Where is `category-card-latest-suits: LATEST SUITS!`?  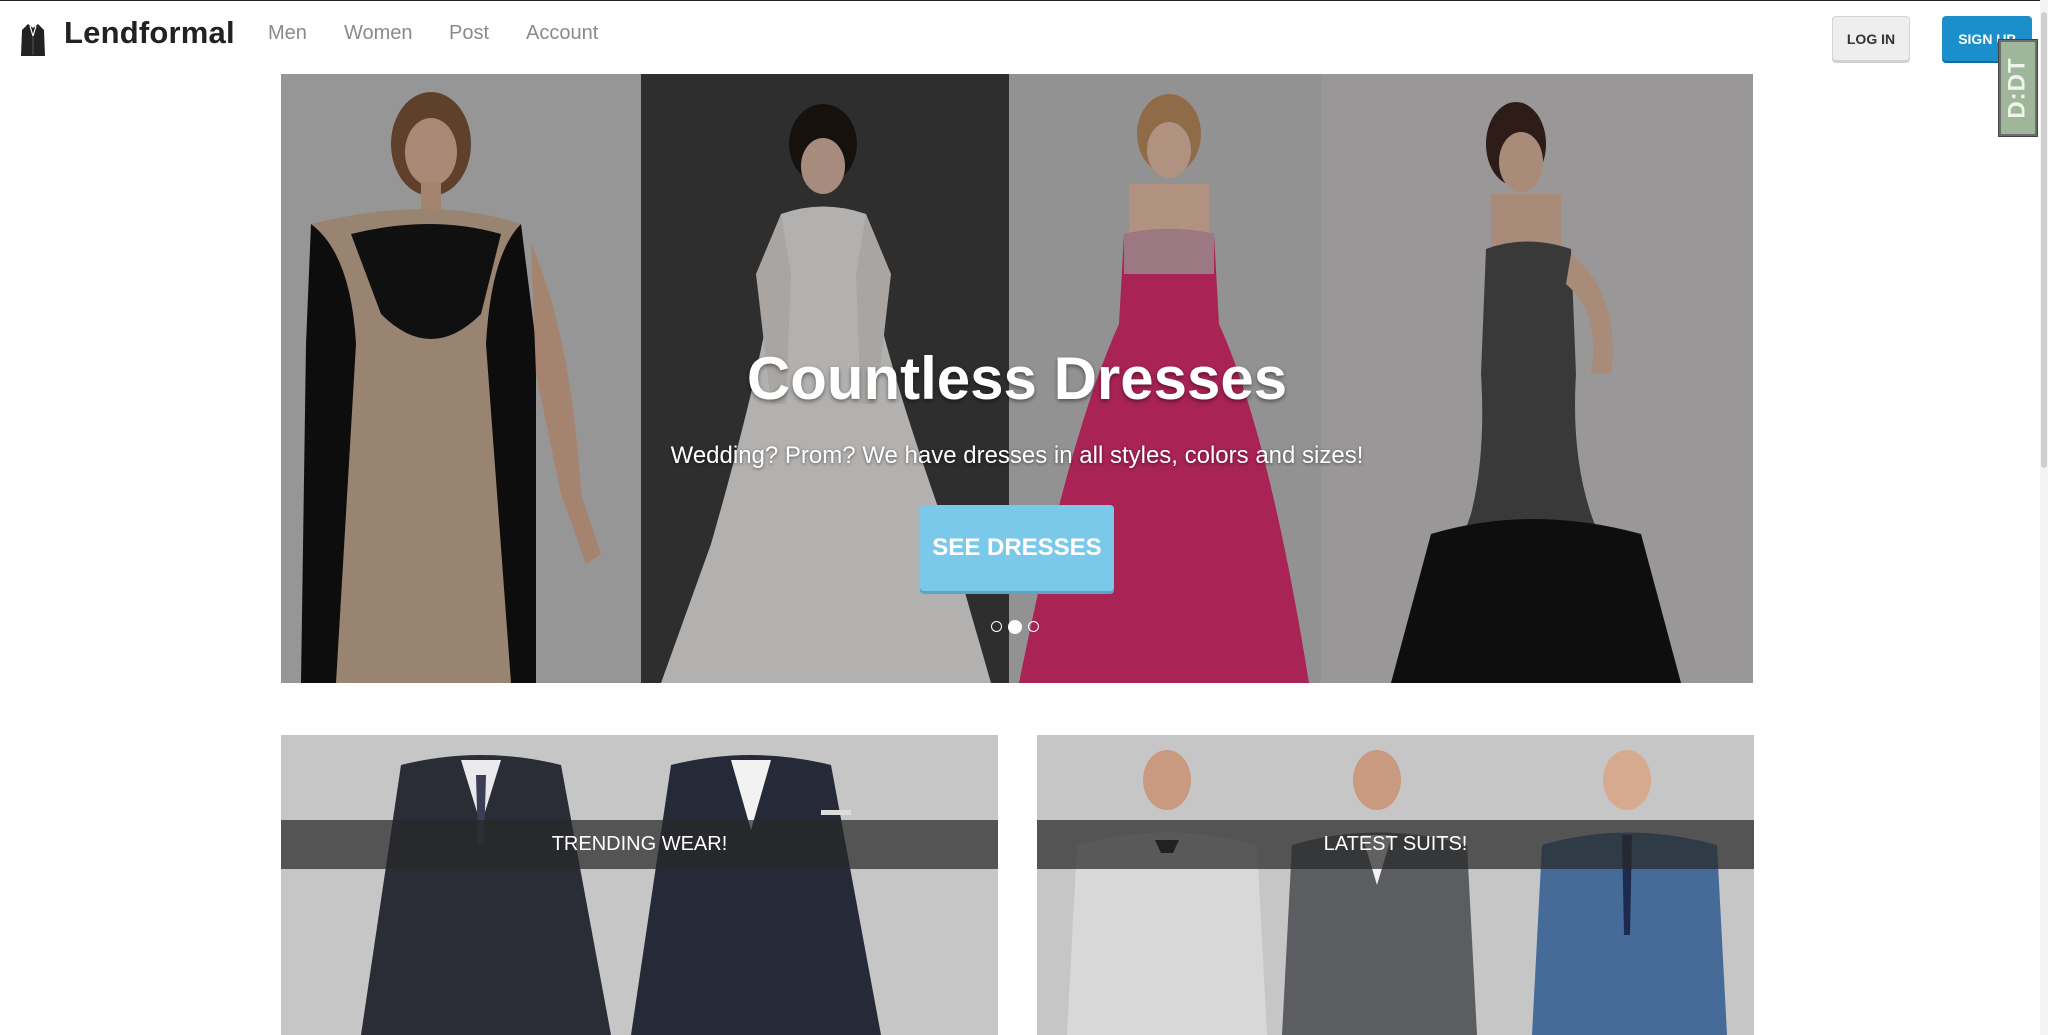
category-card-latest-suits: LATEST SUITS! is located at coordinates (1395, 885).